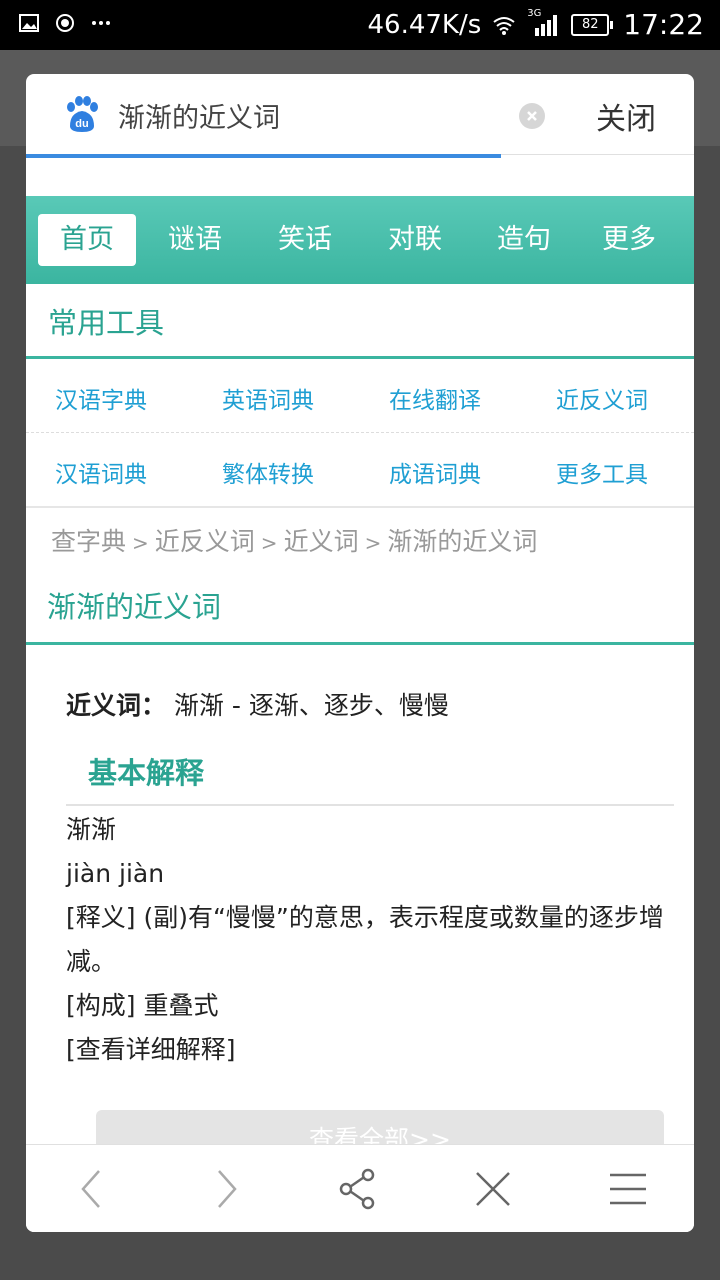 The width and height of the screenshot is (720, 1280). Describe the element at coordinates (93, 1189) in the screenshot. I see `chevron-left-icon` at that location.